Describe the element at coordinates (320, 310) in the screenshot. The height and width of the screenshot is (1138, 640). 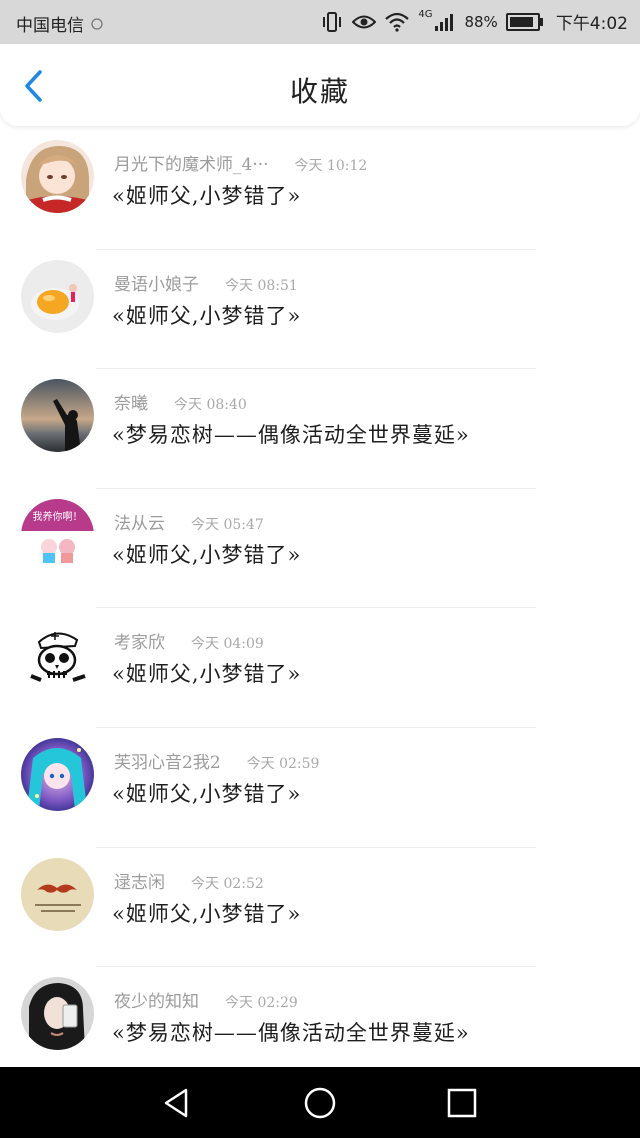
I see `list-item: 曼语小娘子 今天 08:51 «姬师父,小梦错了»` at that location.